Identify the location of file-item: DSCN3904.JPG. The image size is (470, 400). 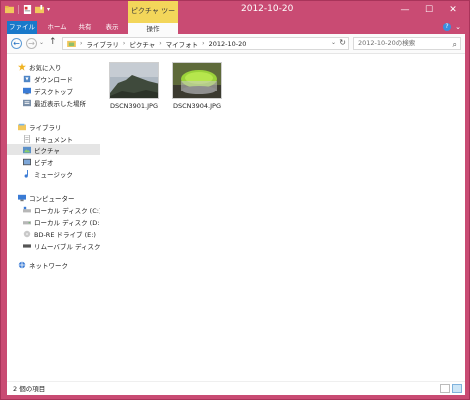
(197, 86).